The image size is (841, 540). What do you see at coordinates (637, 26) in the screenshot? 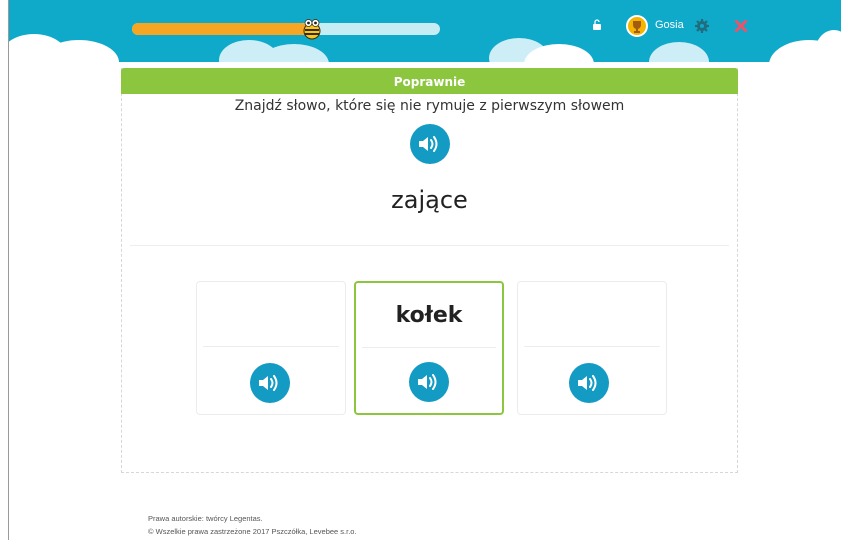
I see `trophy-avatar-icon` at bounding box center [637, 26].